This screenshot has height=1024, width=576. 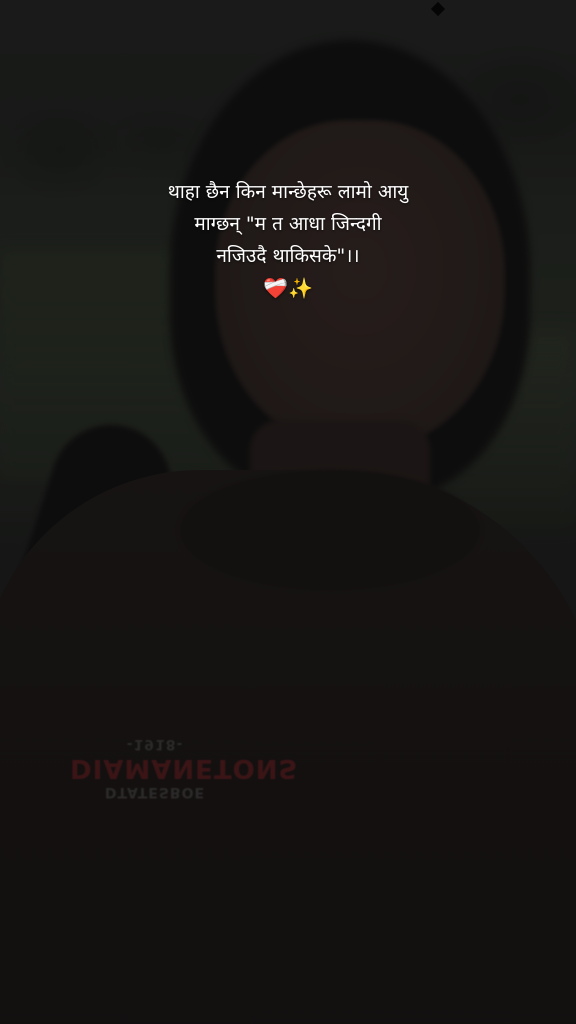 What do you see at coordinates (288, 224) in the screenshot?
I see `caption-line-2: माग्छन् "म त आधा जिन्दगी` at bounding box center [288, 224].